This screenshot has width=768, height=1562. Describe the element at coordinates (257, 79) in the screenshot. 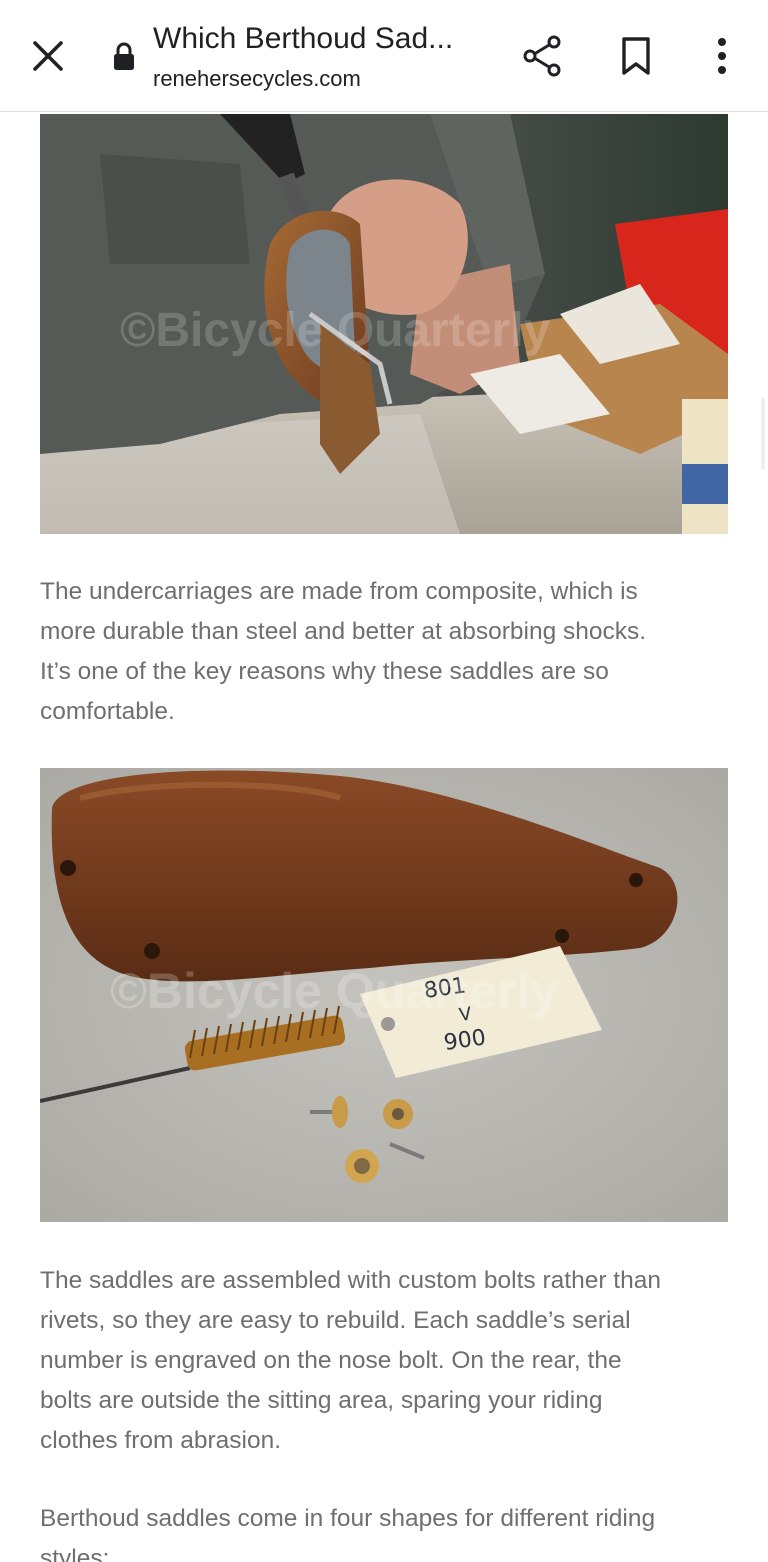

I see `page-domain: renehersecycles.com` at that location.